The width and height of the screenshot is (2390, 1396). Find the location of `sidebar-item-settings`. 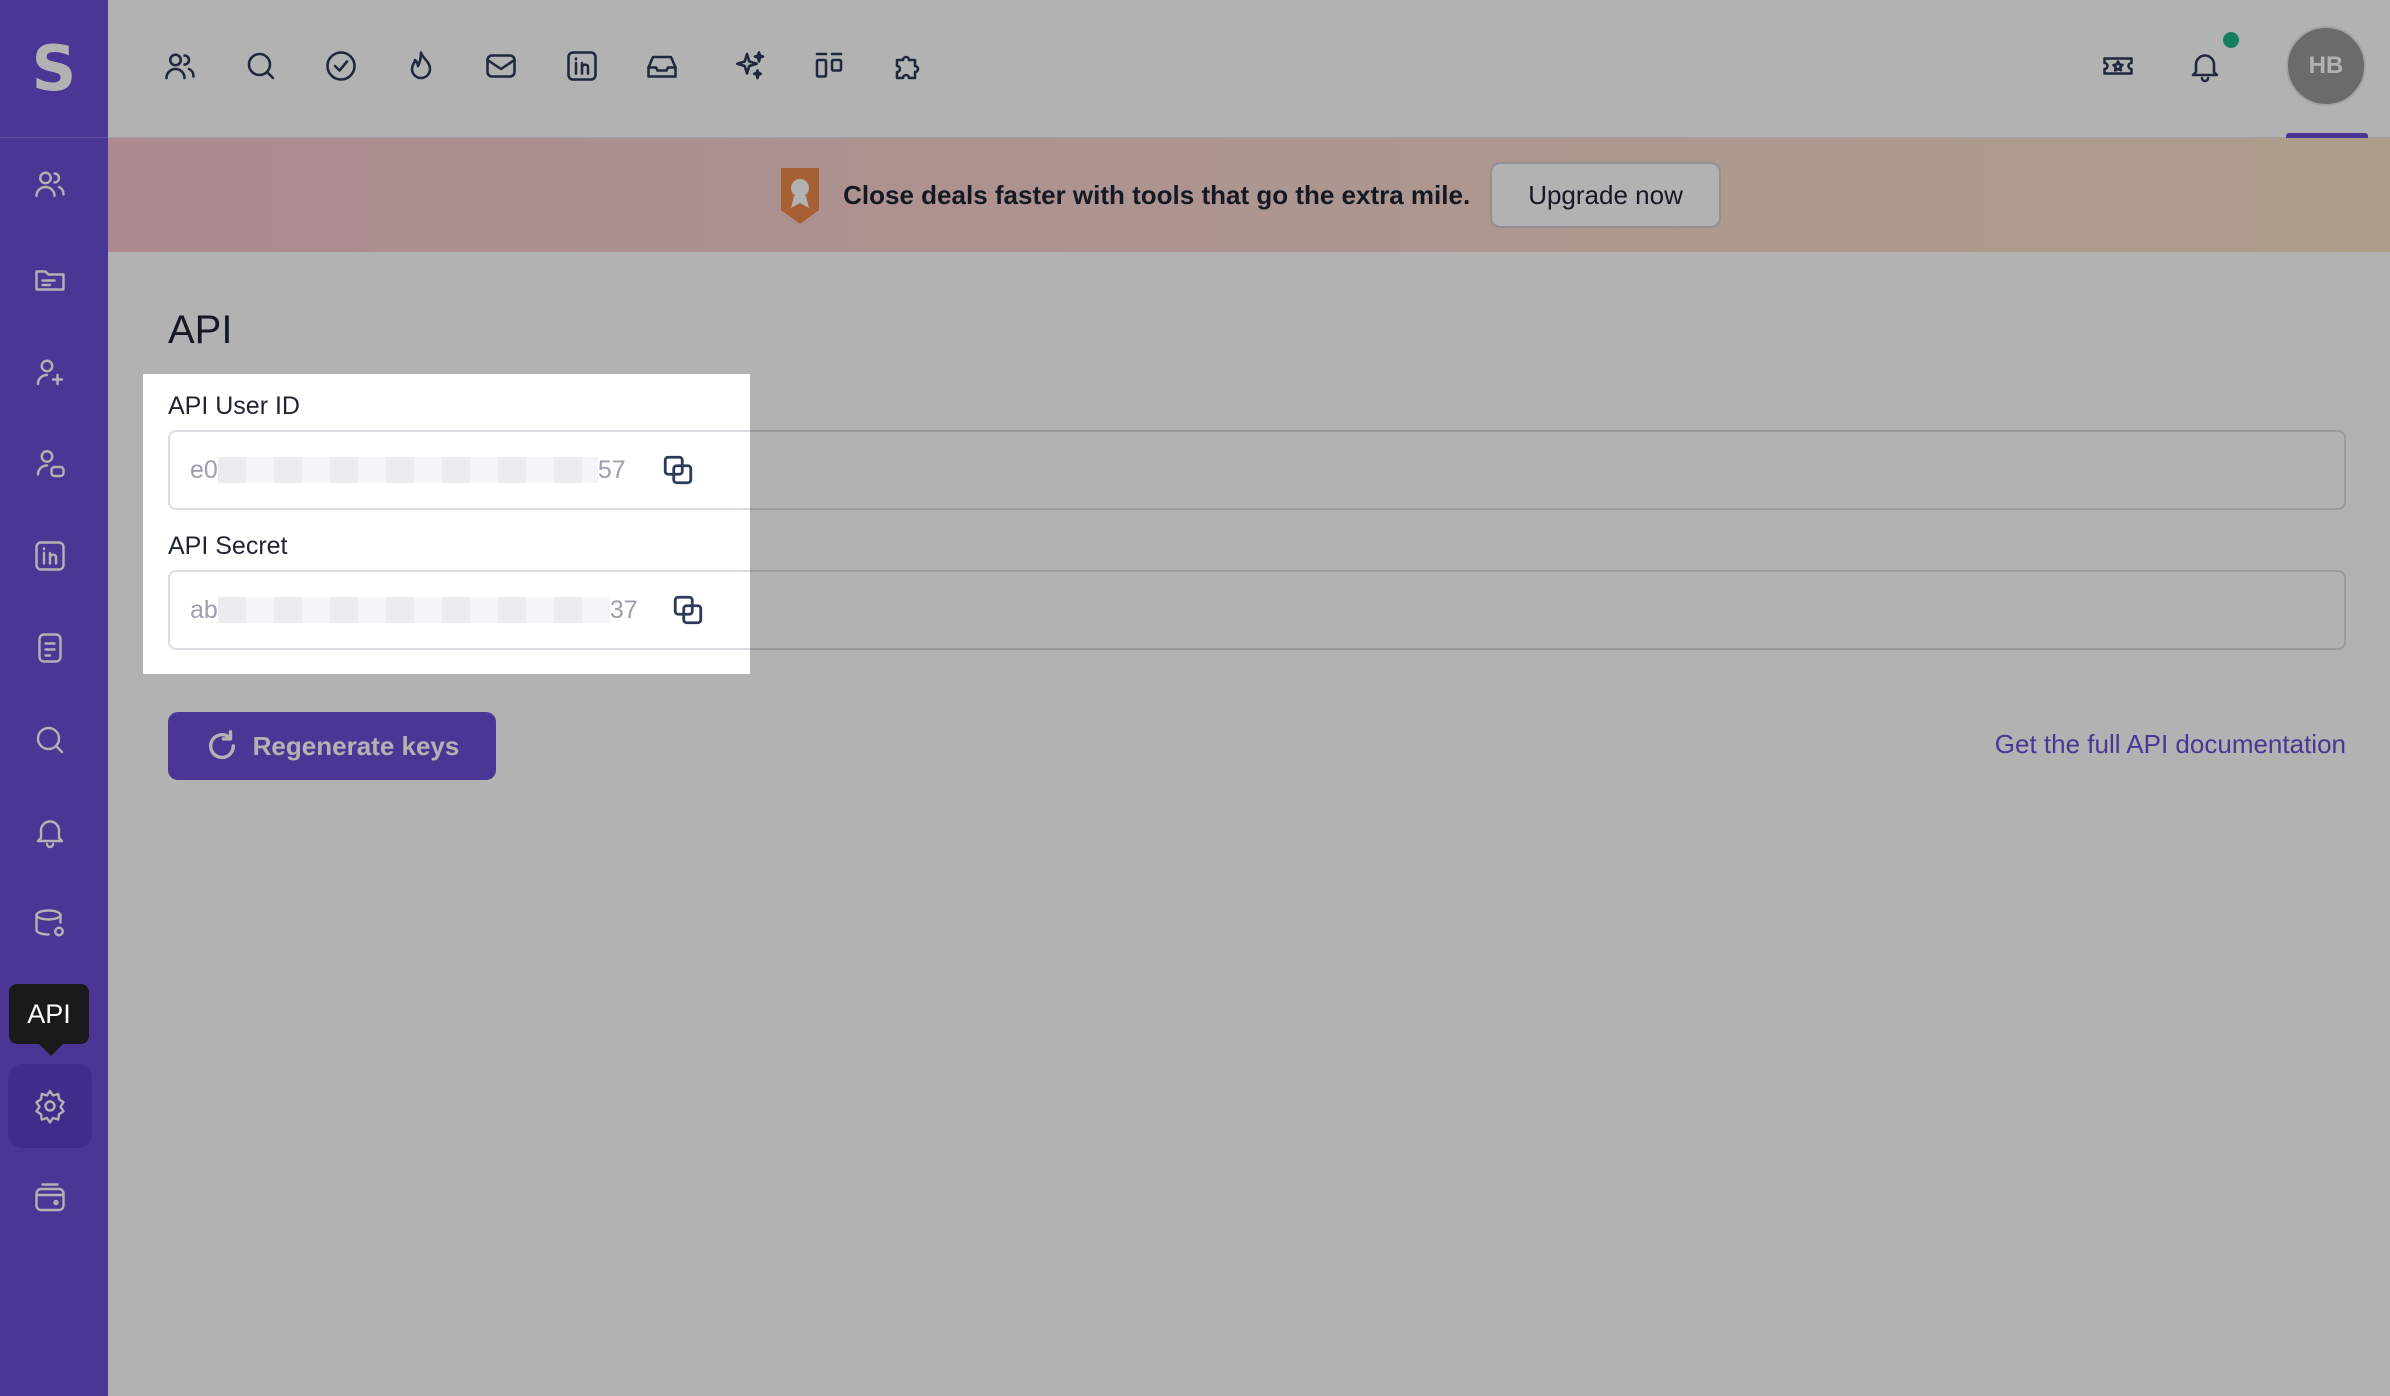

sidebar-item-settings is located at coordinates (50, 1106).